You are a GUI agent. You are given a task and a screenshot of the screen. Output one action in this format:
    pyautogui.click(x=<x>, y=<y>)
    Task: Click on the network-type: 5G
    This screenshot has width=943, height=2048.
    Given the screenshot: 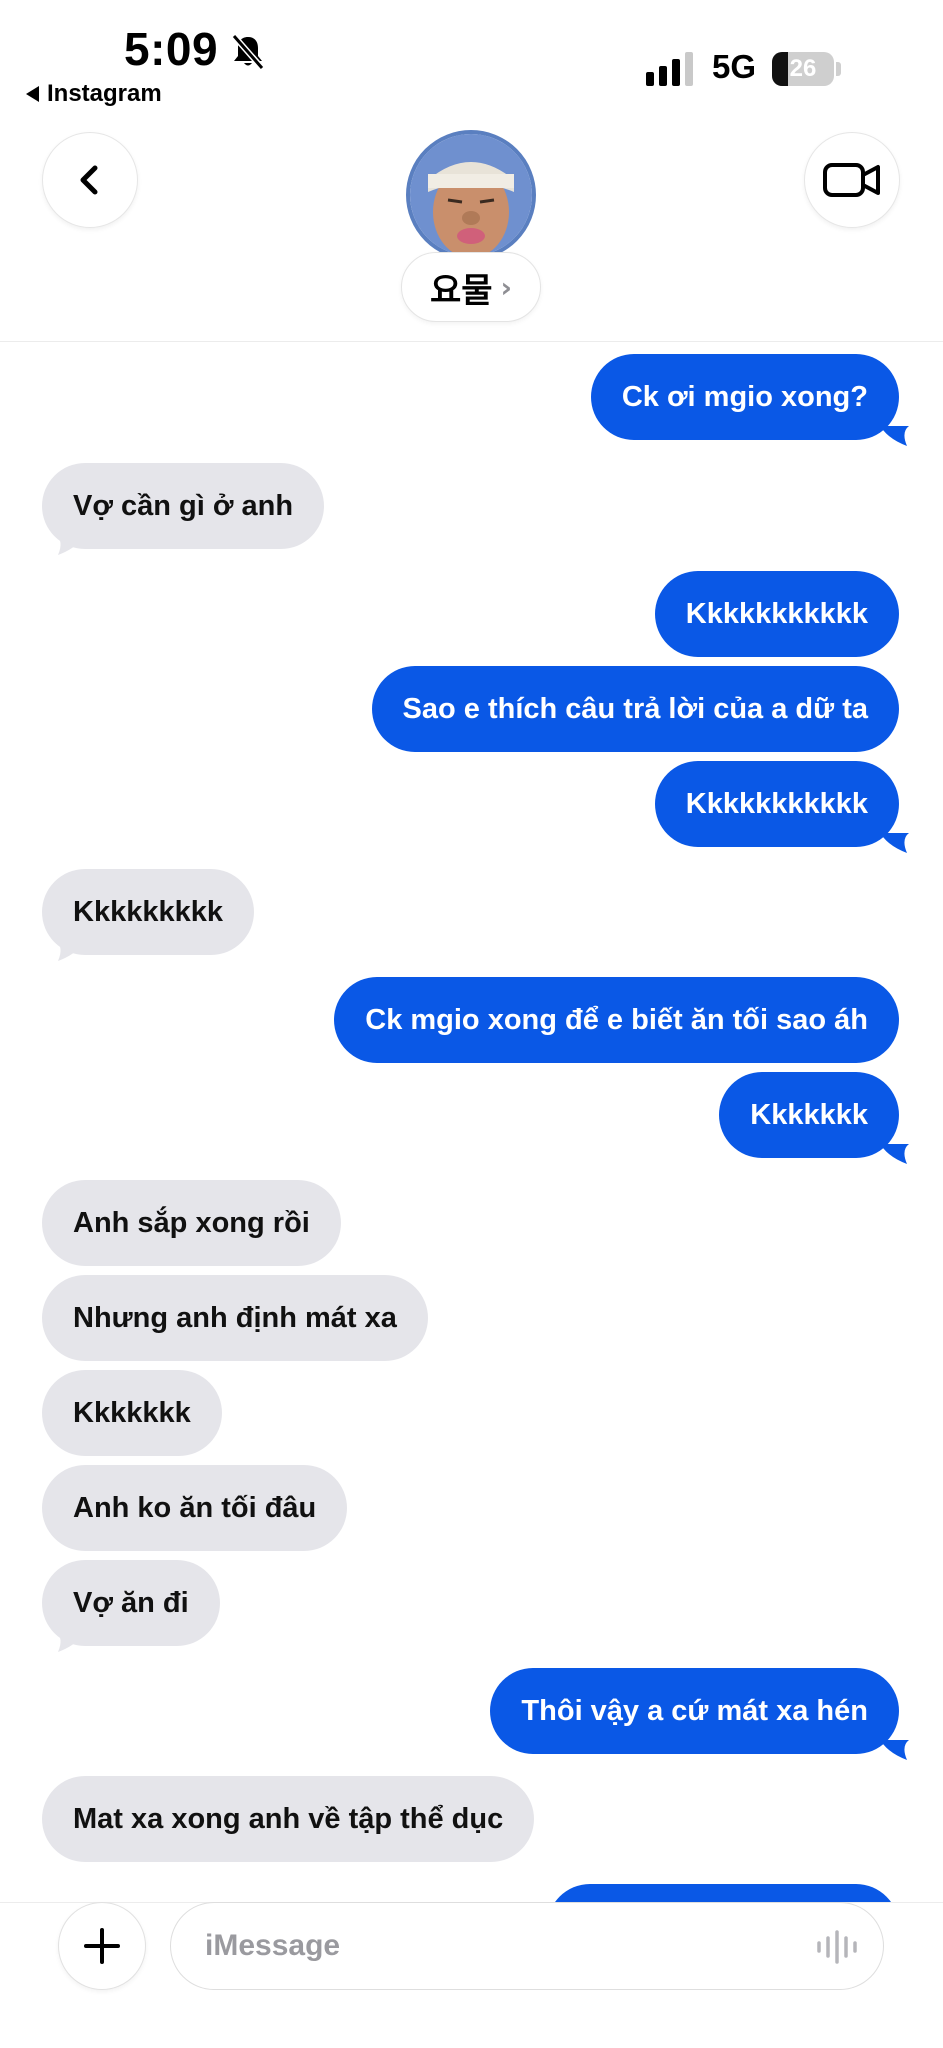 What is the action you would take?
    pyautogui.click(x=734, y=66)
    